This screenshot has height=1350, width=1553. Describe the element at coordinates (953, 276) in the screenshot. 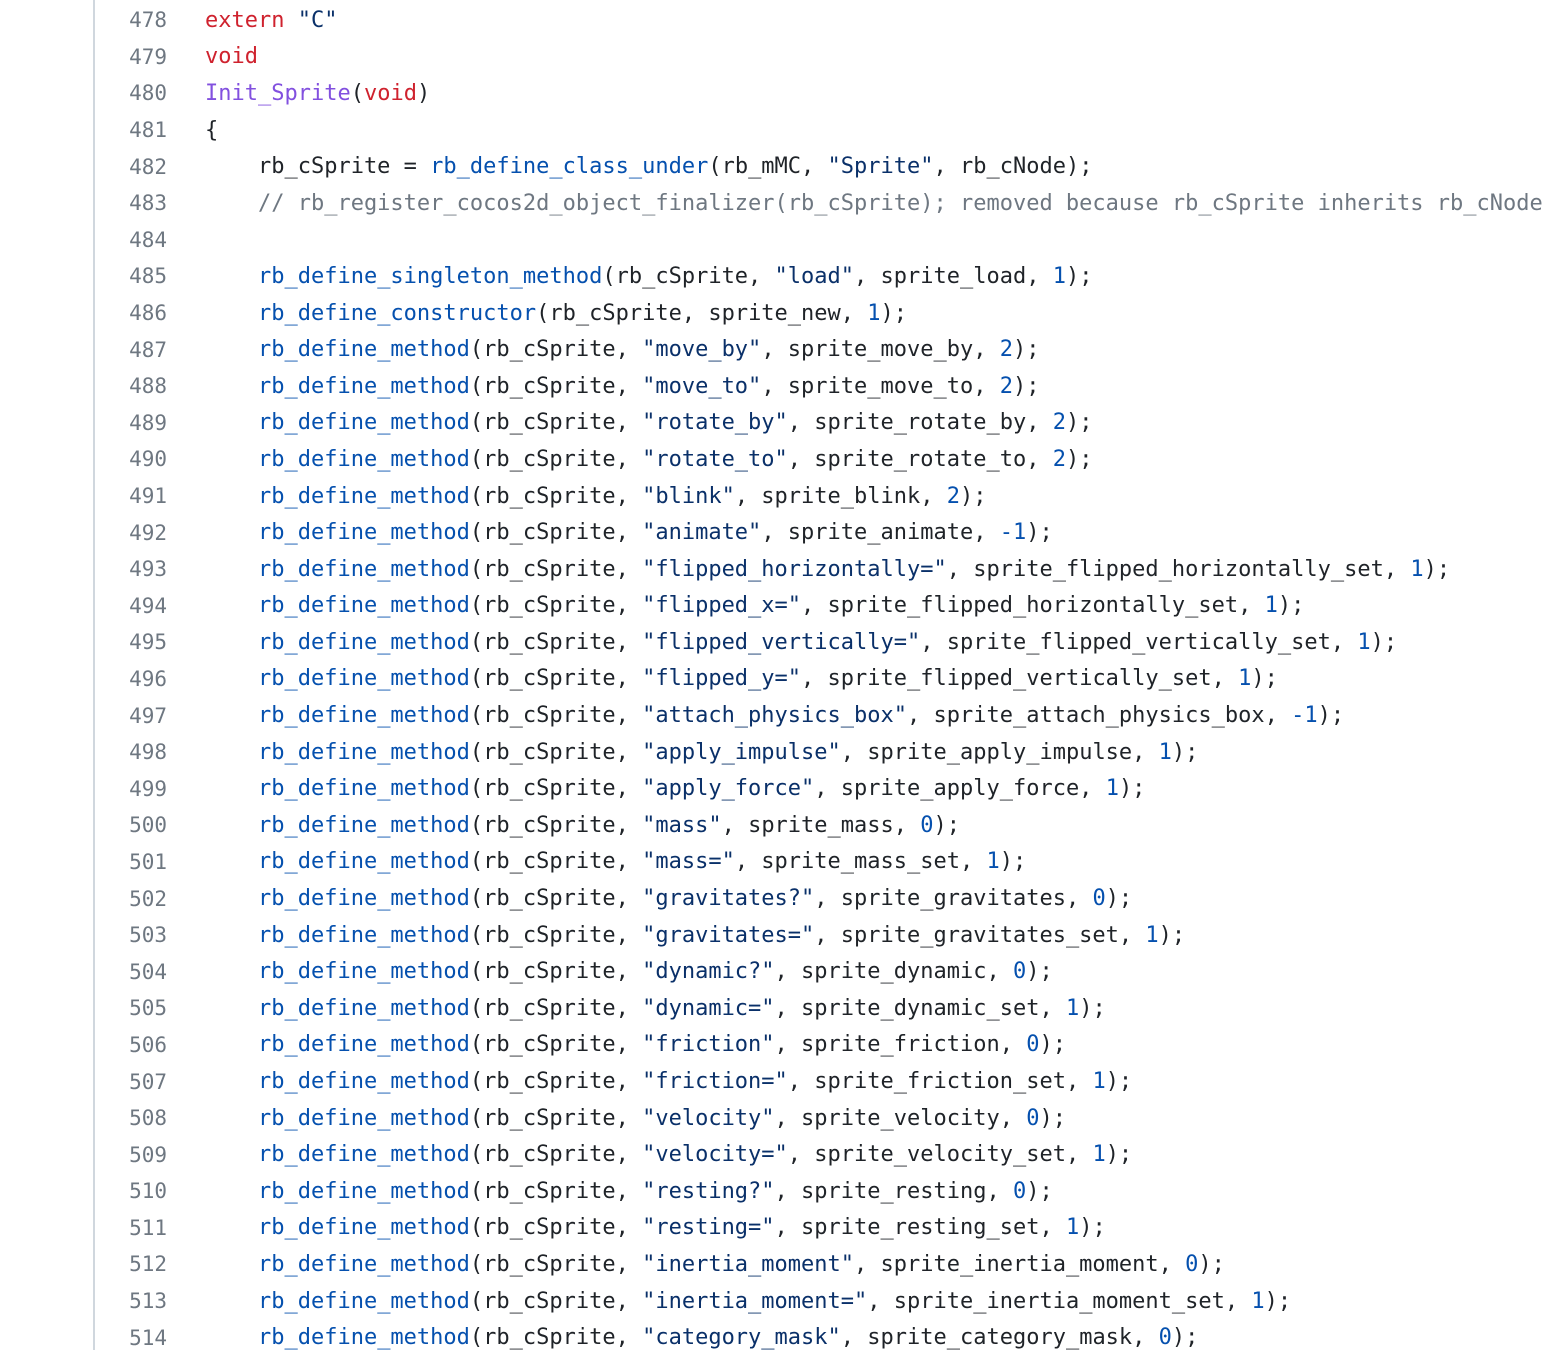

I see `code-token: , sprite_load,` at that location.